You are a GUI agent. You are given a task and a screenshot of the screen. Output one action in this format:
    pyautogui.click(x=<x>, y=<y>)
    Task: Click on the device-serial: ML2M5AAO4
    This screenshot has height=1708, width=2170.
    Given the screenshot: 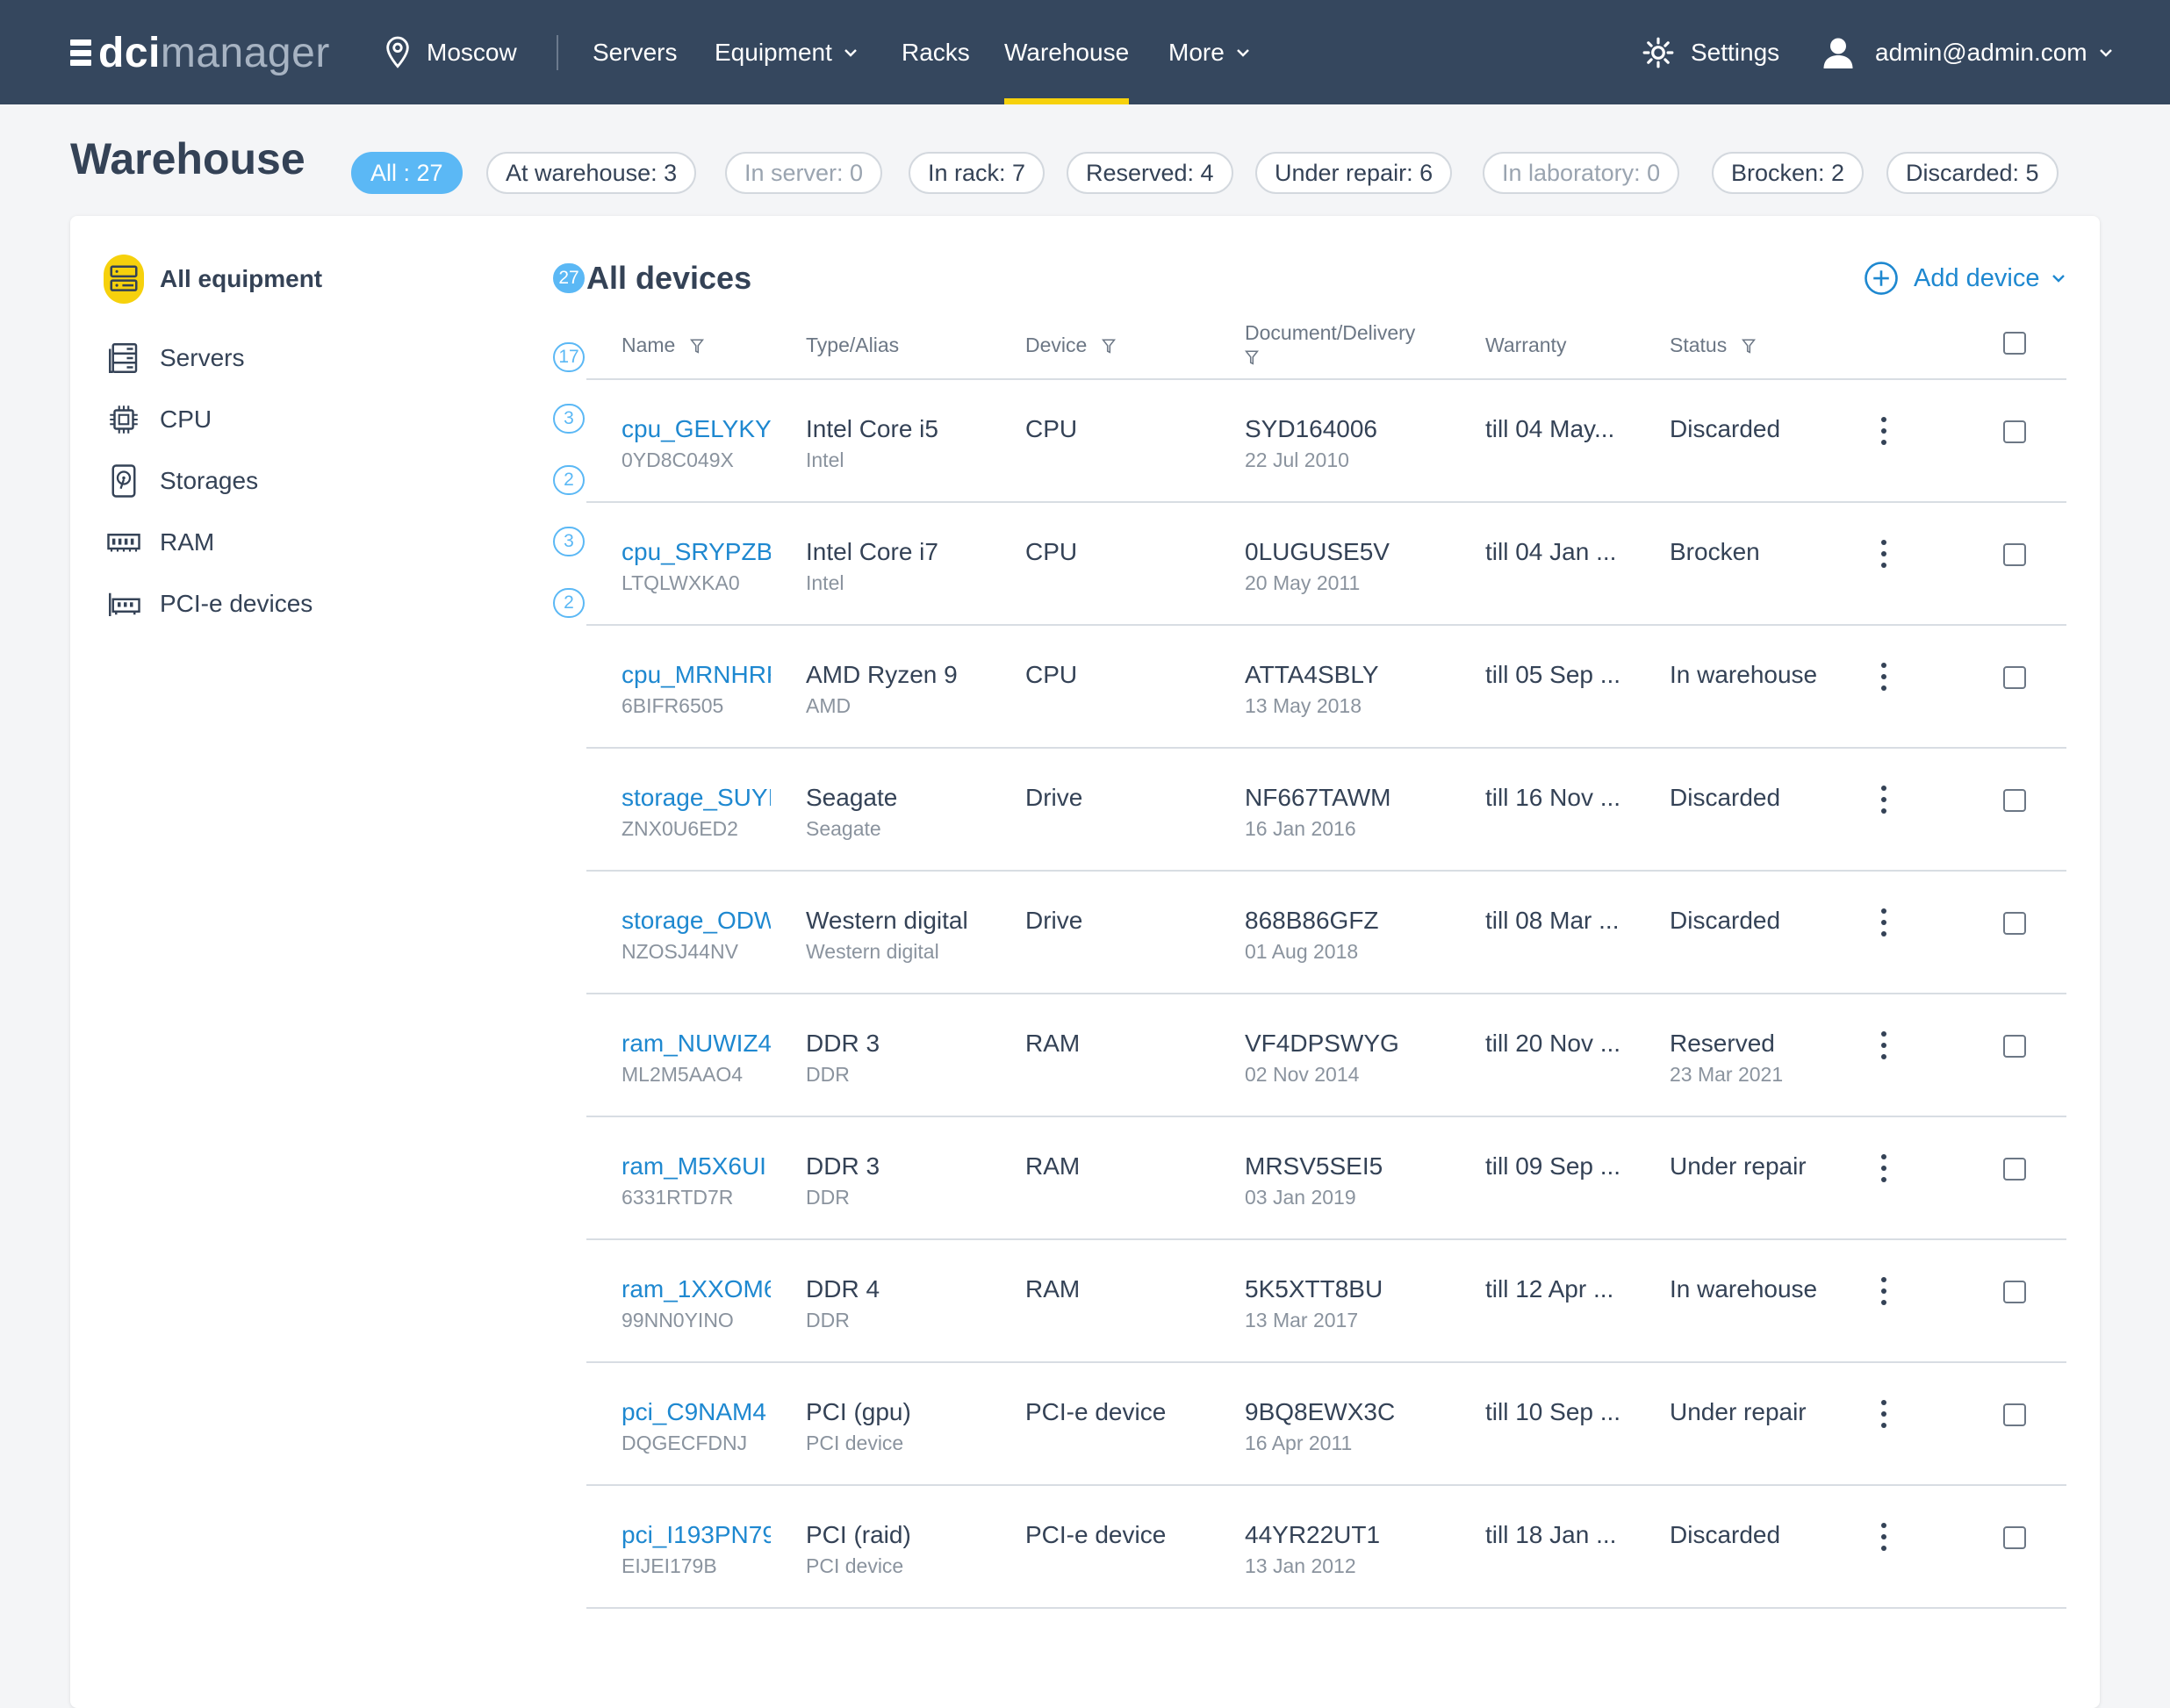 What is the action you would take?
    pyautogui.click(x=683, y=1074)
    